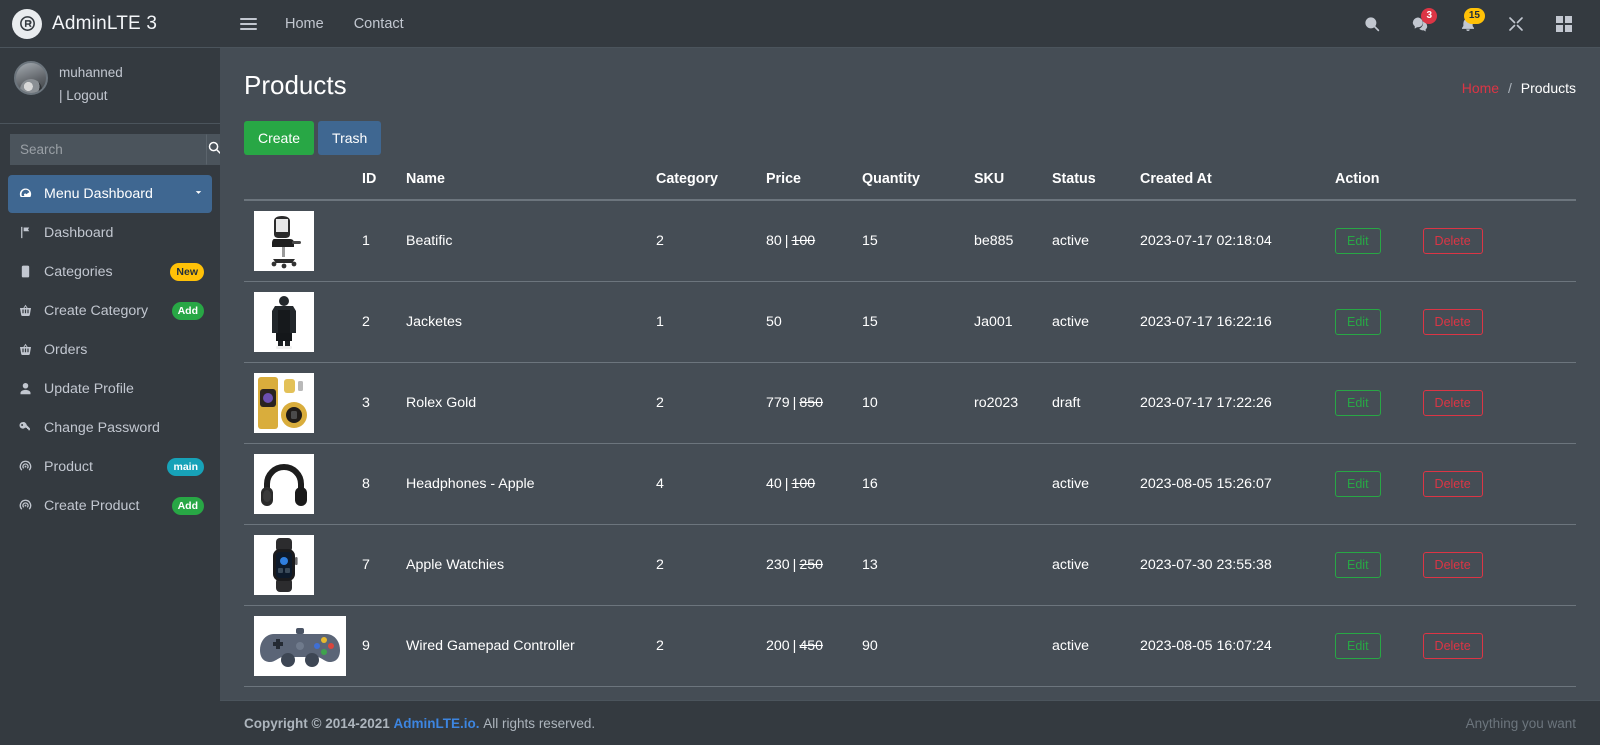  Describe the element at coordinates (78, 271) in the screenshot. I see `sidebar-item-label: Categories` at that location.